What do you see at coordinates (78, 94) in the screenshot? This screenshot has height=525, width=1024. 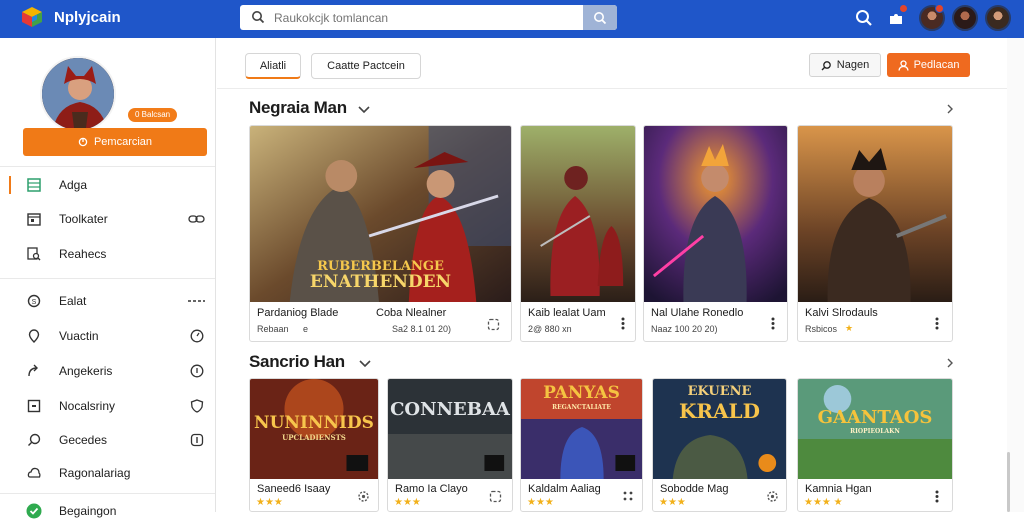 I see `profile-avatar` at bounding box center [78, 94].